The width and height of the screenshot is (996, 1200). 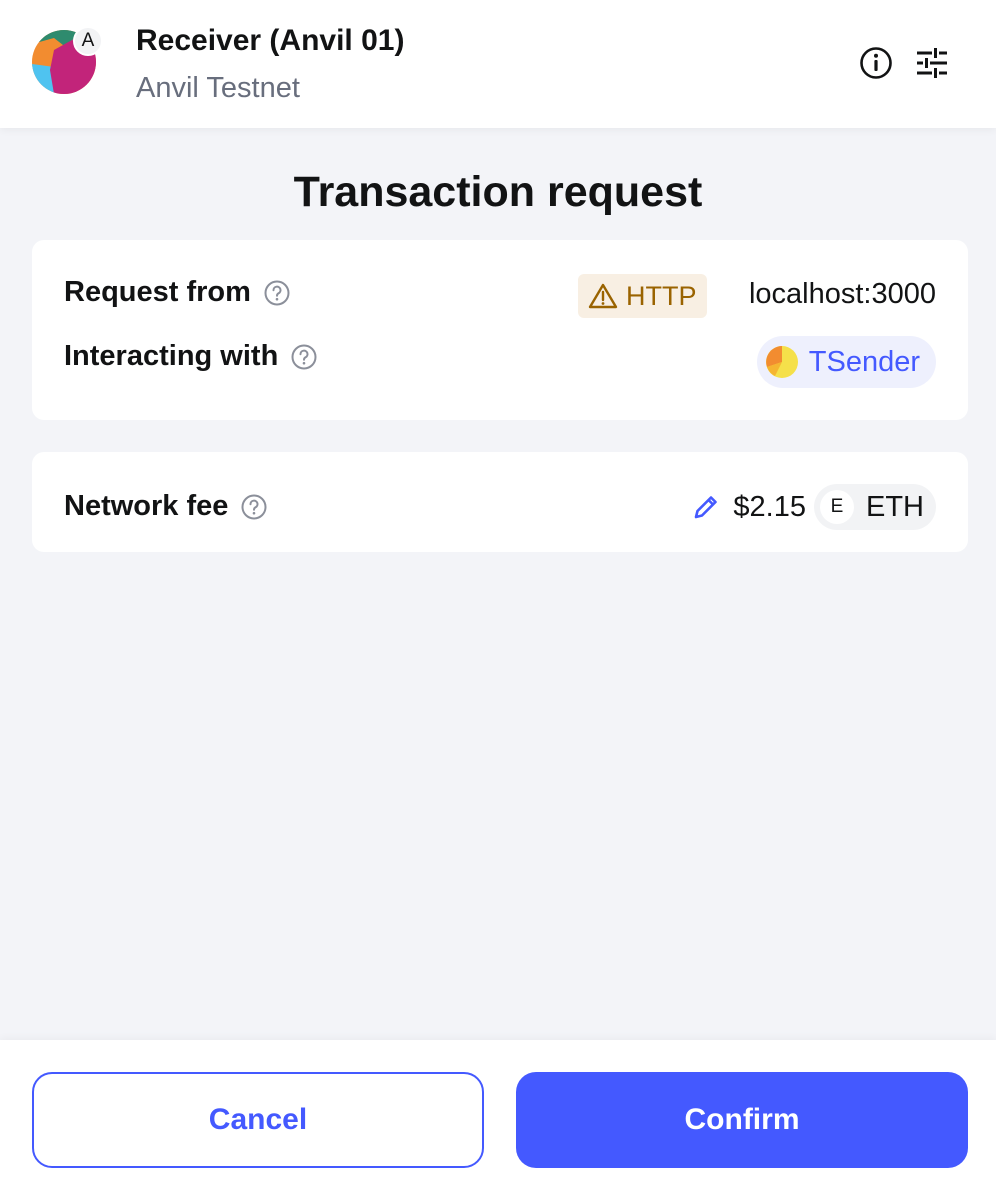 I want to click on network-name: Anvil Testnet, so click(x=218, y=88).